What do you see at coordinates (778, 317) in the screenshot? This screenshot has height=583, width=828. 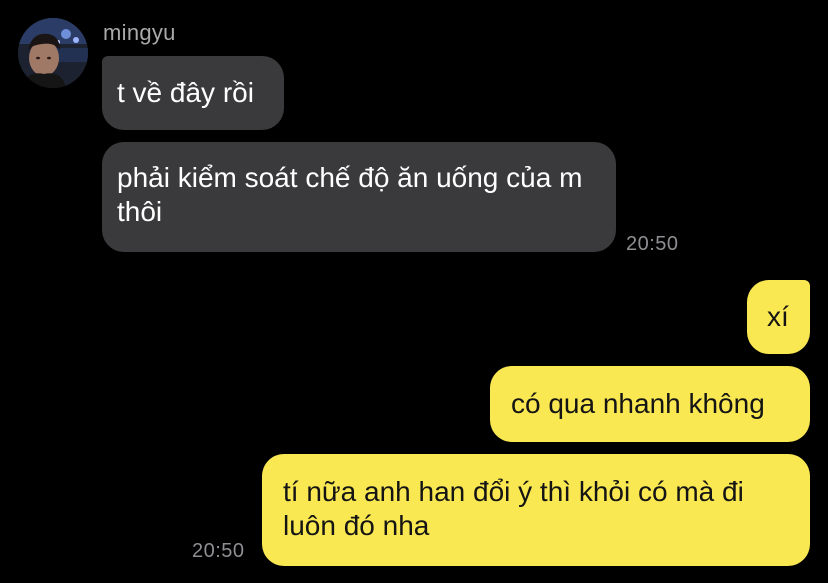 I see `message-bubble-outgoing: xí` at bounding box center [778, 317].